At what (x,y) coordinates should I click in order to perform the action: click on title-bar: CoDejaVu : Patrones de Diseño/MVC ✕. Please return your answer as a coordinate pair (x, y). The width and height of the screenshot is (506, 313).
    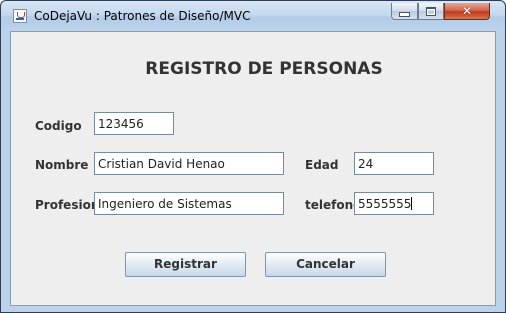
    Looking at the image, I should click on (253, 16).